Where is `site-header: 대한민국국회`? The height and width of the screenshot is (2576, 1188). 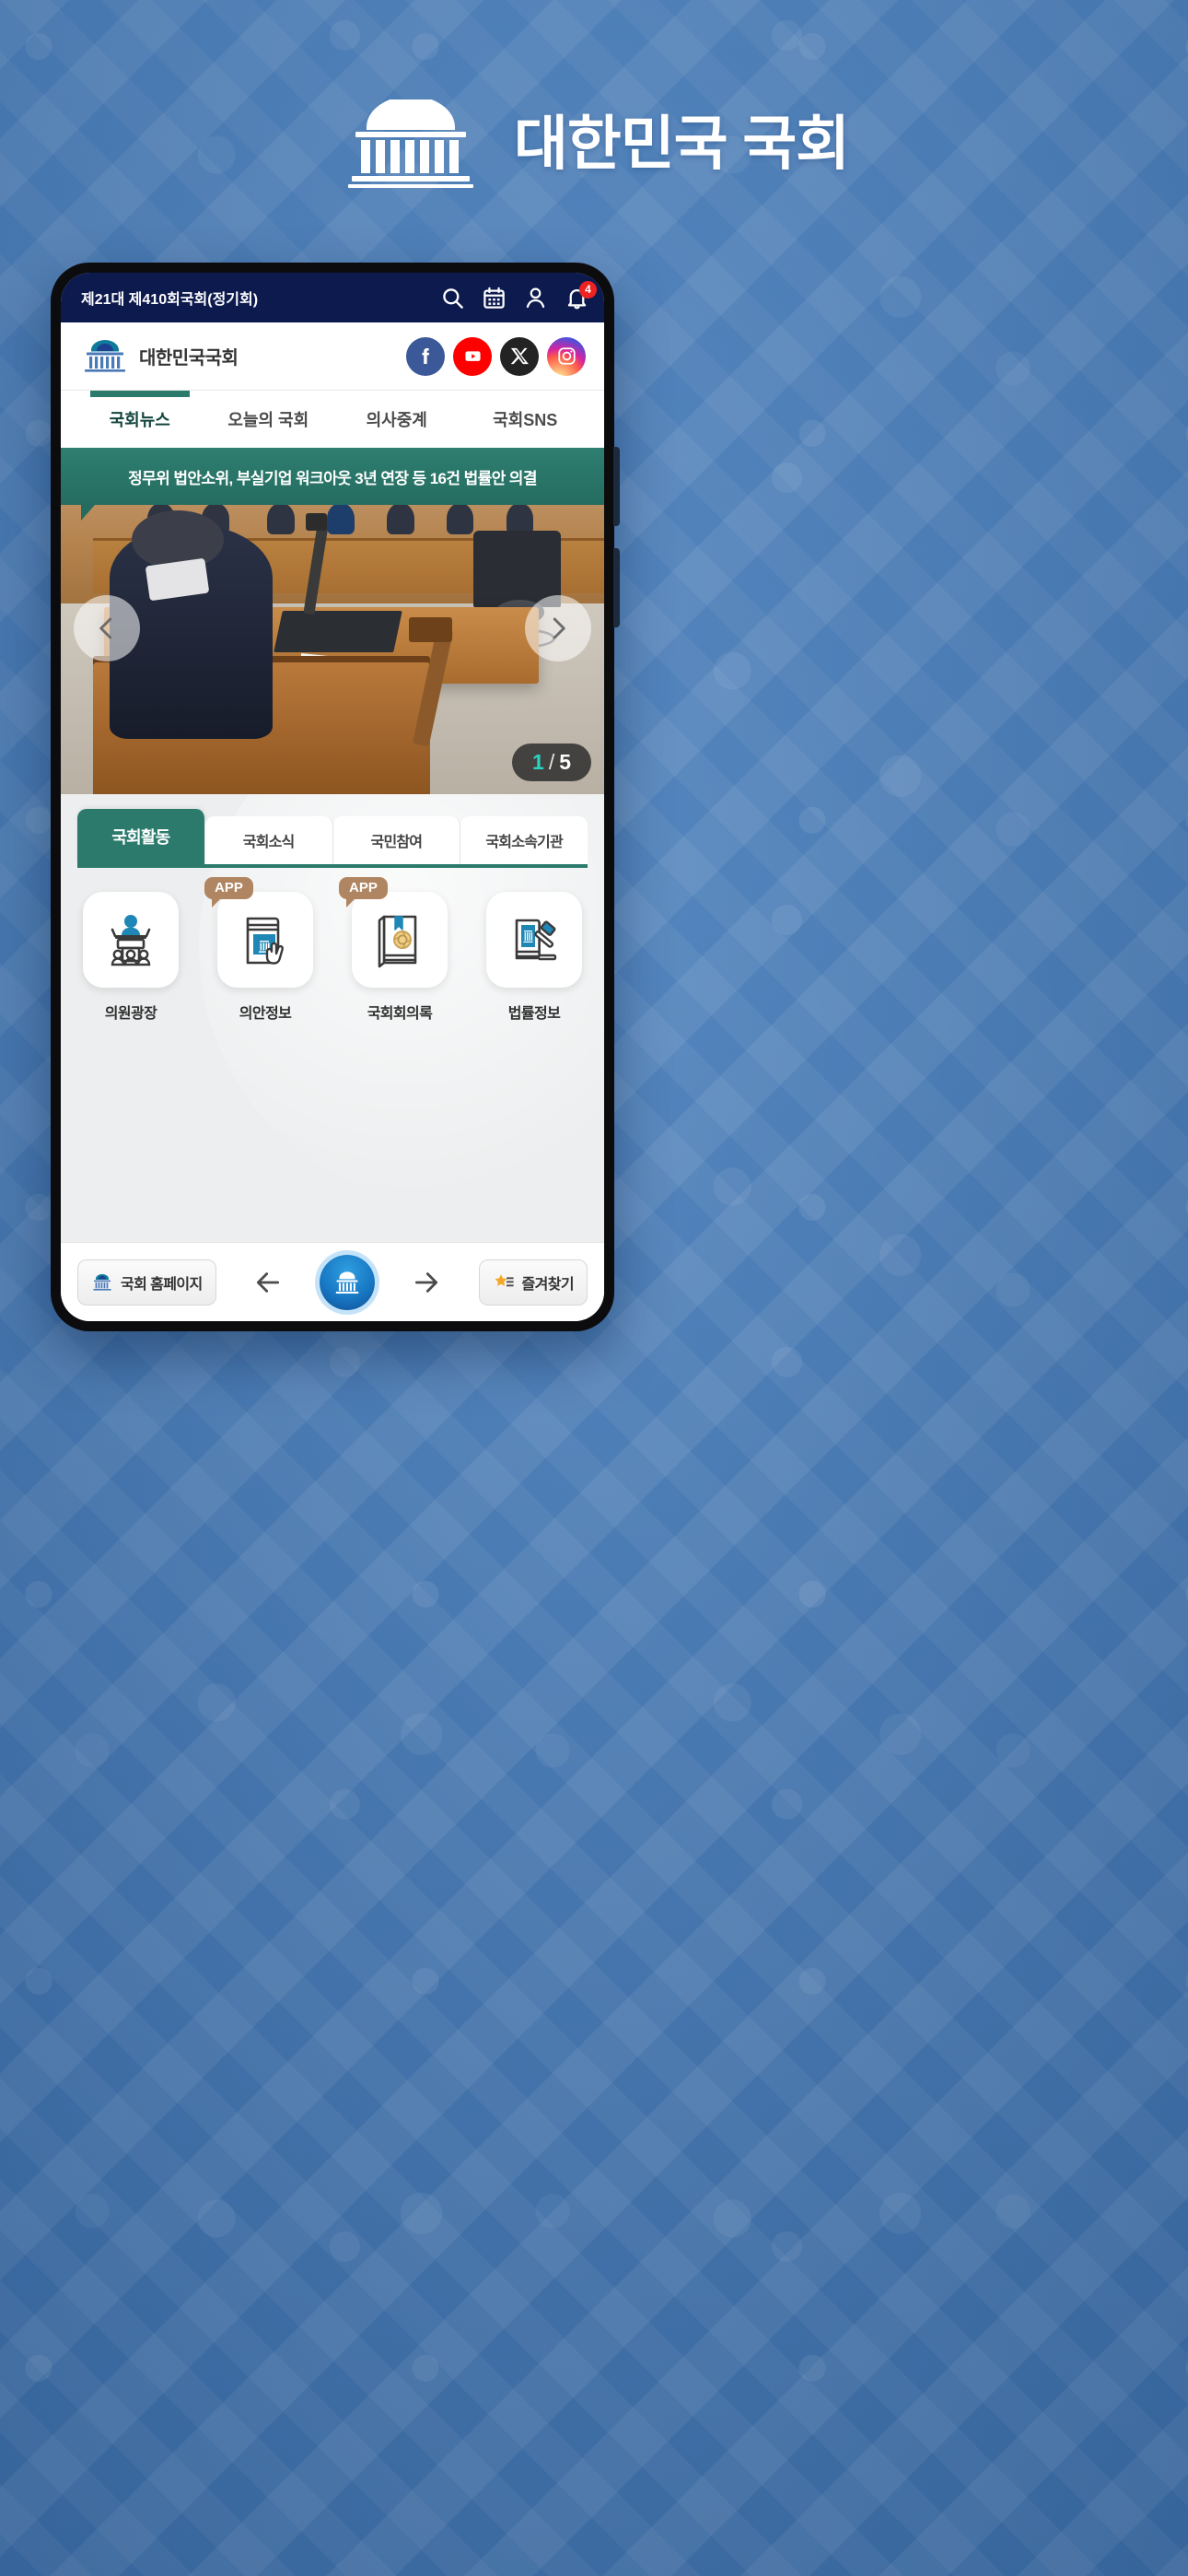 site-header: 대한민국국회 is located at coordinates (332, 356).